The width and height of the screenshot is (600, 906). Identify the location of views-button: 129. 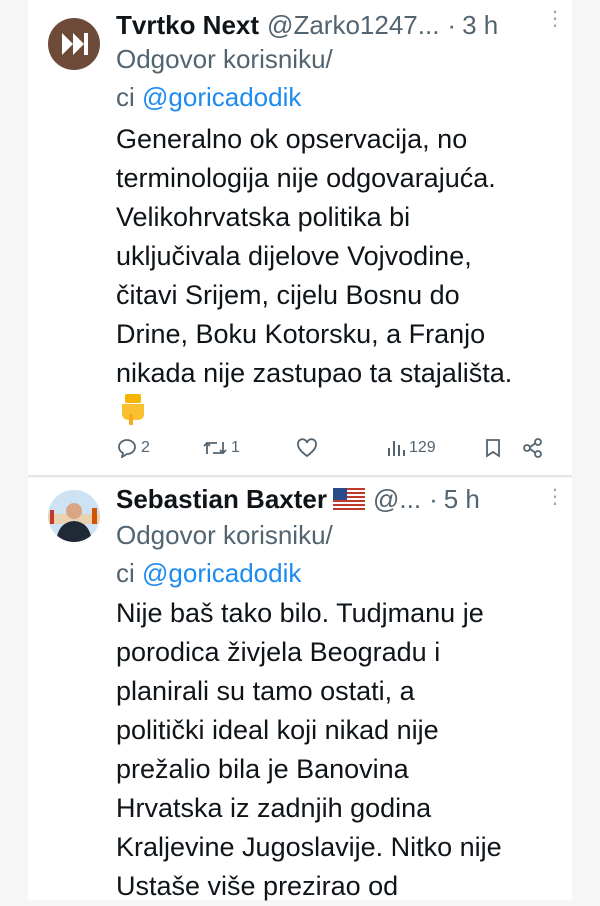
(411, 448).